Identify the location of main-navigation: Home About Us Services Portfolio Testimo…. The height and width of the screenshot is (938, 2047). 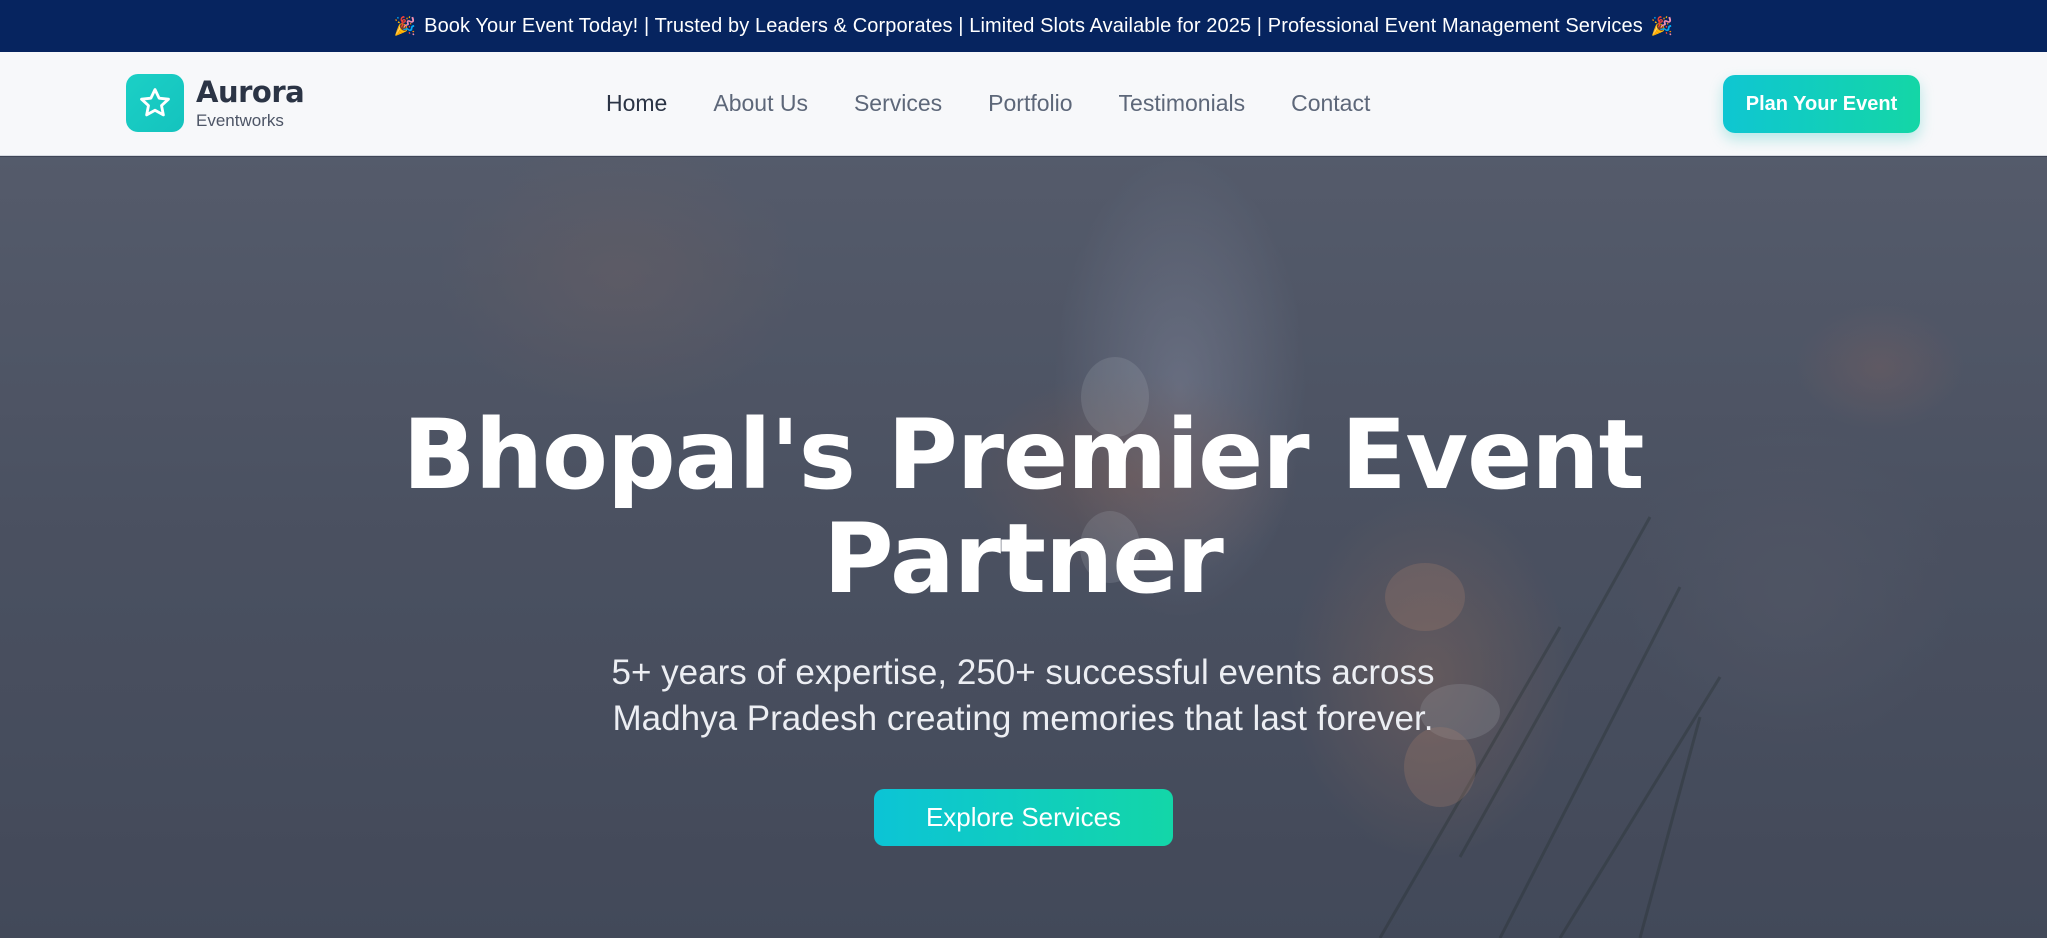
(1011, 103).